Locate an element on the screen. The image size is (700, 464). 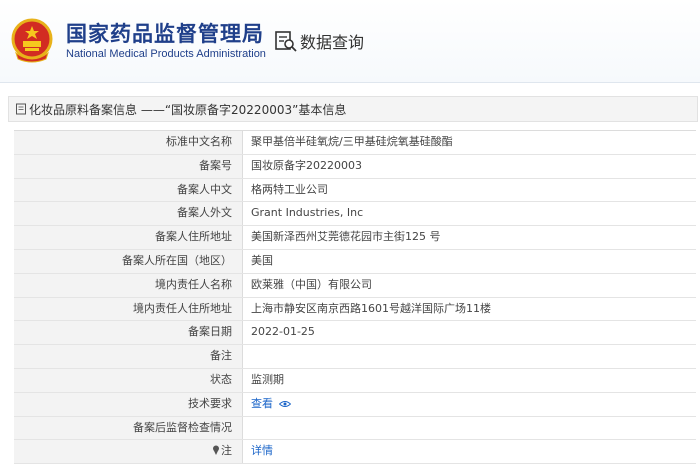
table-row: 境内责任人名称 欧莱雅（中国）有限公司 is located at coordinates (355, 285).